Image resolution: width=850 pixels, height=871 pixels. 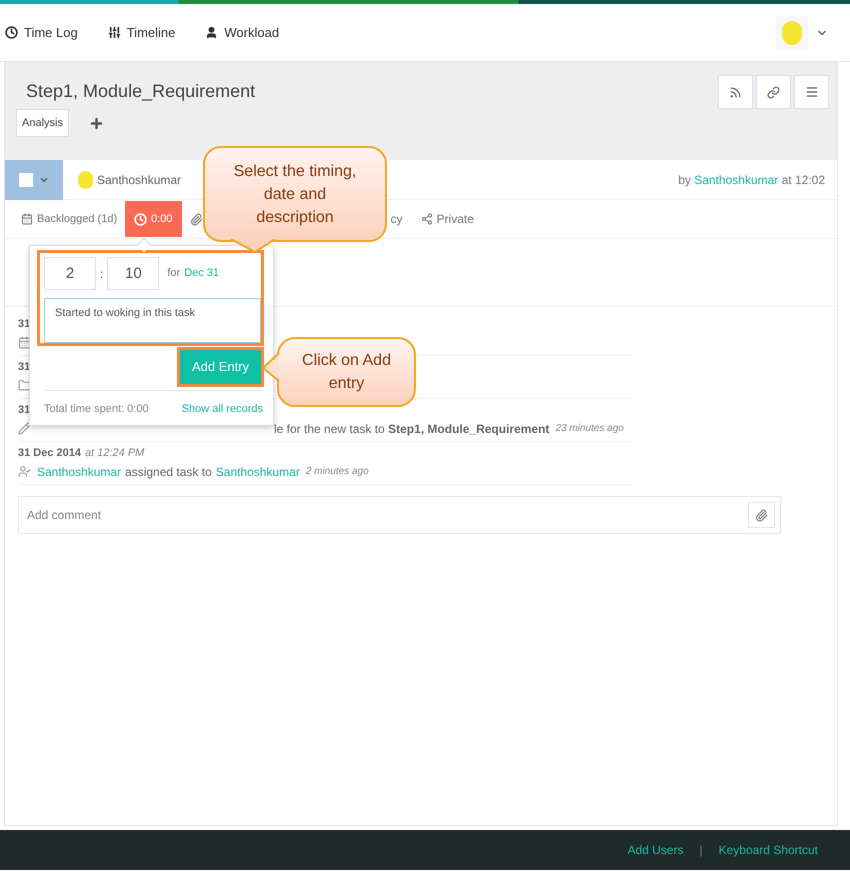 What do you see at coordinates (412, 429) in the screenshot?
I see `activity-text: le for the new task to Step1, Module_Requirement` at bounding box center [412, 429].